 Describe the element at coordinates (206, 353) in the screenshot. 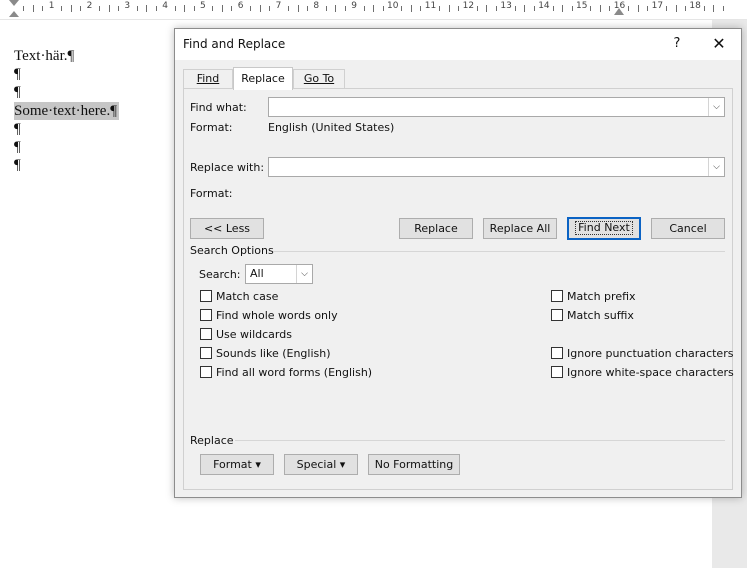

I see `sounds-like-checkbox` at that location.